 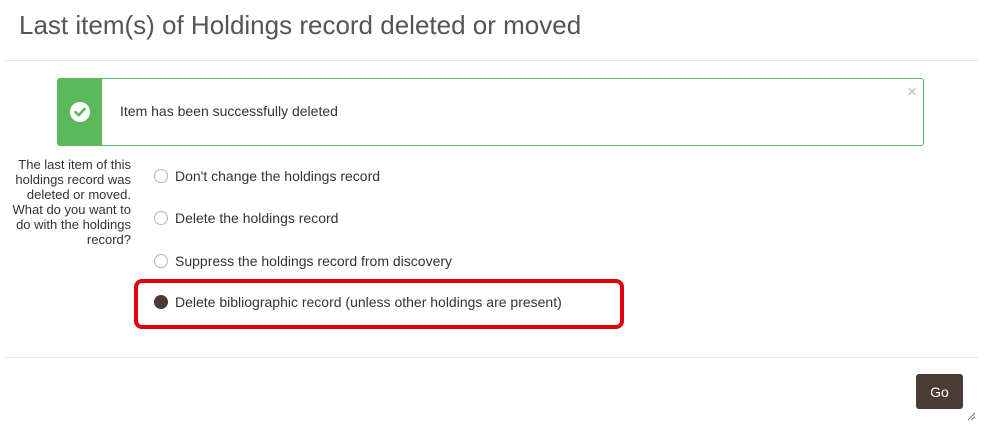 What do you see at coordinates (912, 91) in the screenshot?
I see `close-icon: ×` at bounding box center [912, 91].